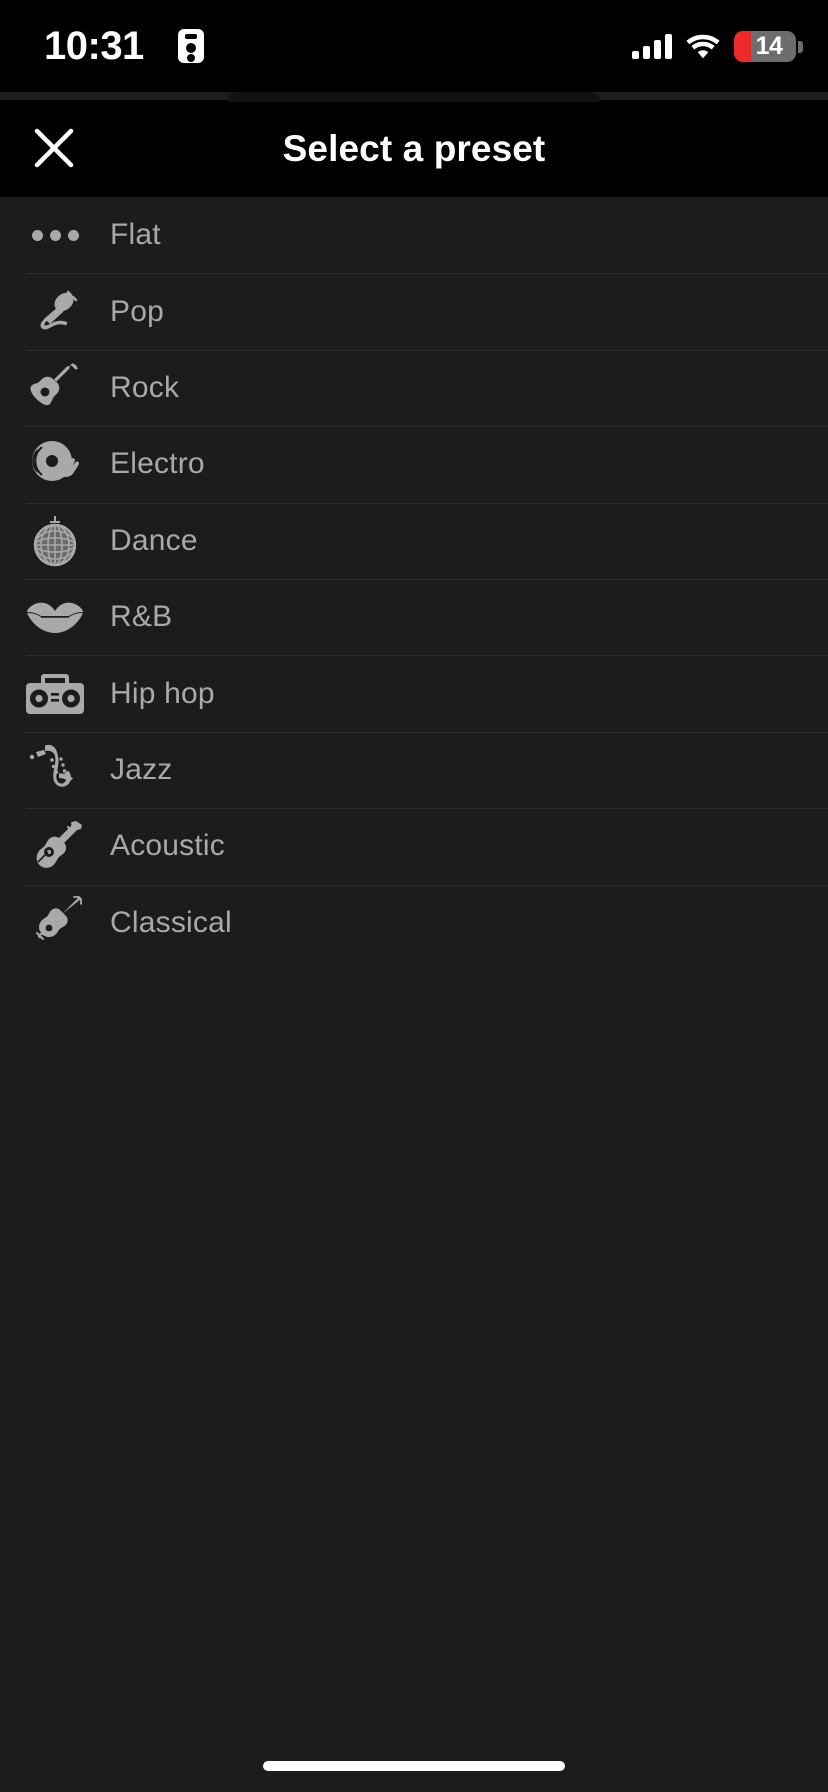 This screenshot has height=1792, width=828. I want to click on modal-header: Select a preset, so click(414, 148).